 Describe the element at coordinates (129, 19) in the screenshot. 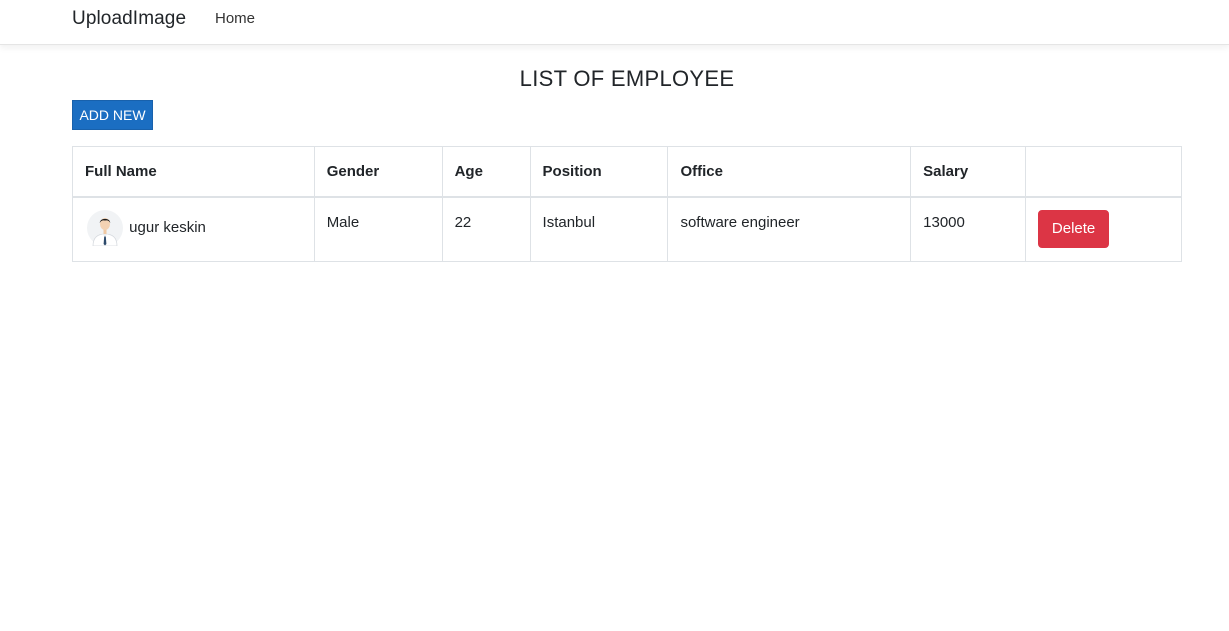

I see `brand-link: UploadImage` at that location.